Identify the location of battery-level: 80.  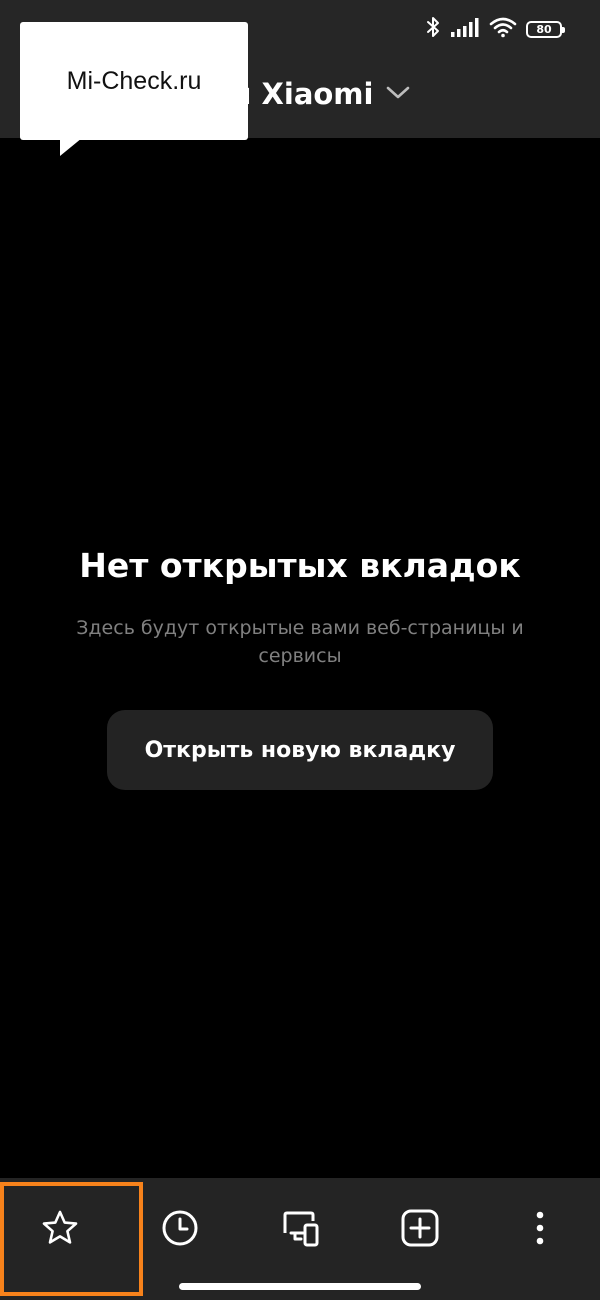
(544, 29).